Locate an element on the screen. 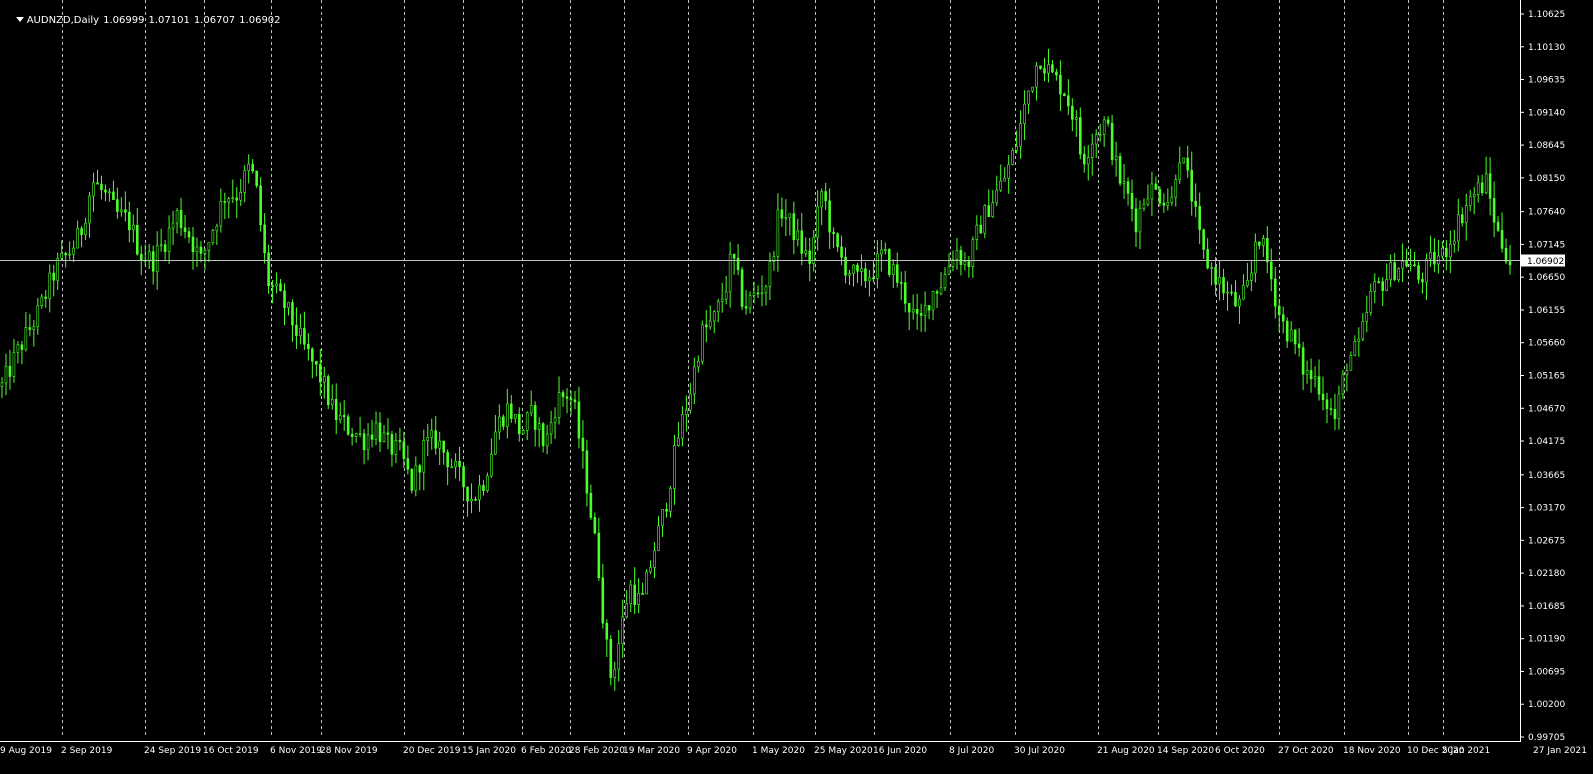 Image resolution: width=1593 pixels, height=774 pixels. x-tick-label: 20 Dec 2019 is located at coordinates (432, 751).